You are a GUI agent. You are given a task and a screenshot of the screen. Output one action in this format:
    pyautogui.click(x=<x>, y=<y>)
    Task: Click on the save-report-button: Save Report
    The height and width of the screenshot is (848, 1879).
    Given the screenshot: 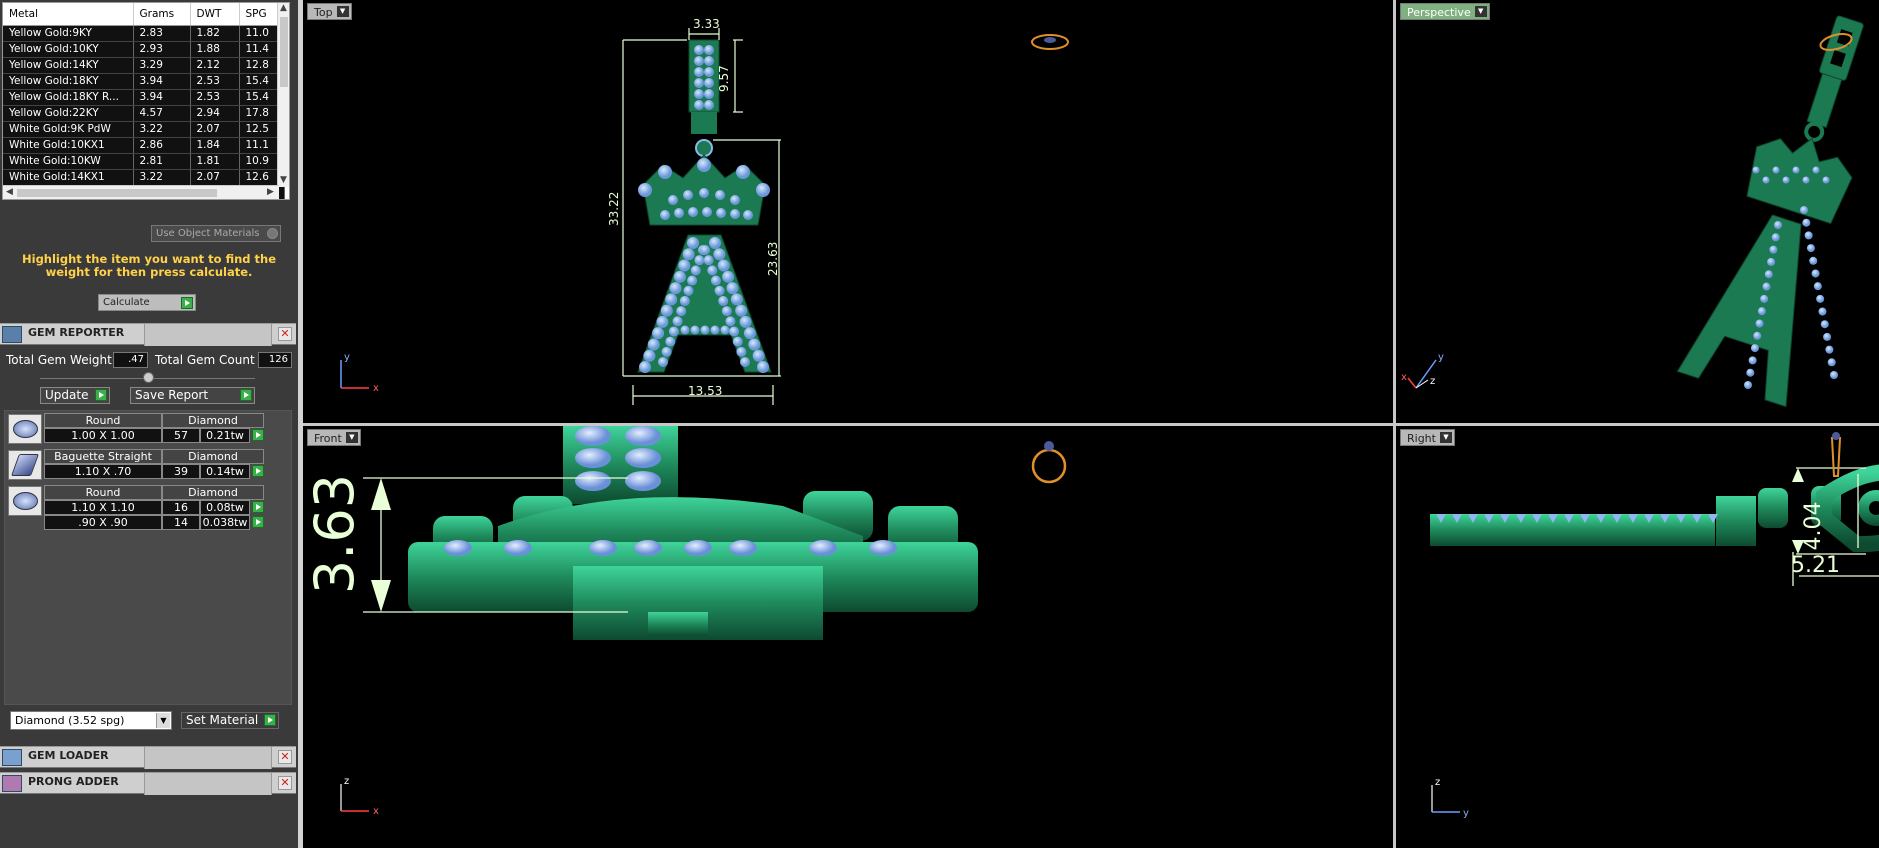 What is the action you would take?
    pyautogui.click(x=192, y=395)
    